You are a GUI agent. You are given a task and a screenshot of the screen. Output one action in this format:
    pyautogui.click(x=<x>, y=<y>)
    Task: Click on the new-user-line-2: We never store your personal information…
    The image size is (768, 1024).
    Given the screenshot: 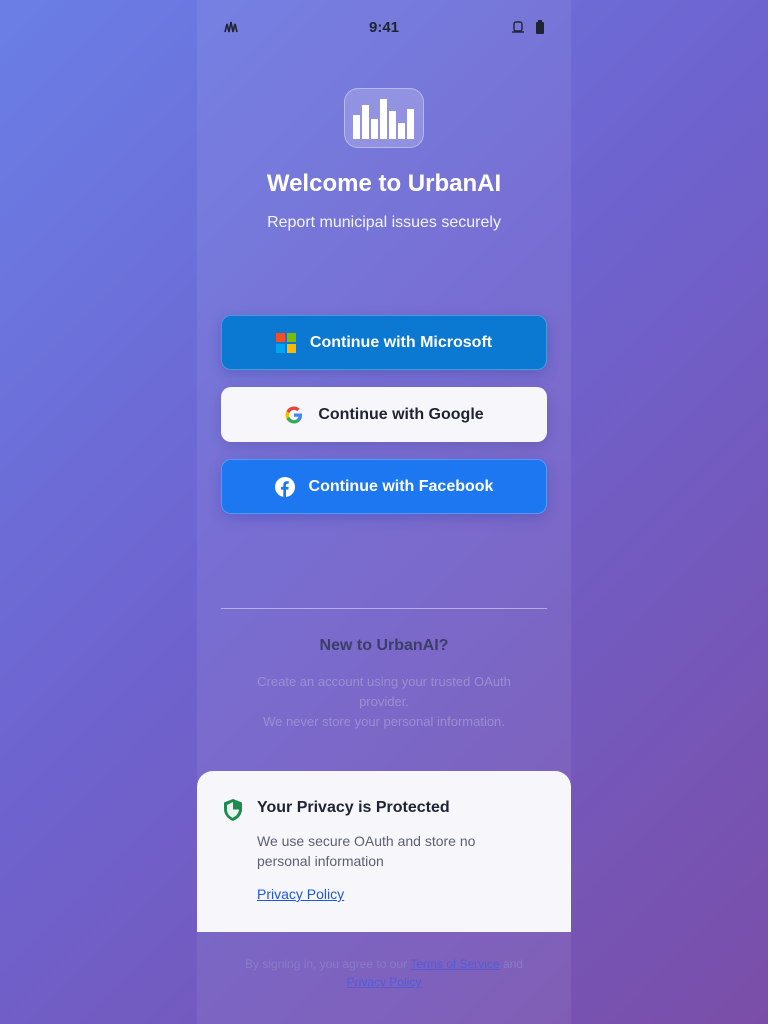 What is the action you would take?
    pyautogui.click(x=384, y=721)
    